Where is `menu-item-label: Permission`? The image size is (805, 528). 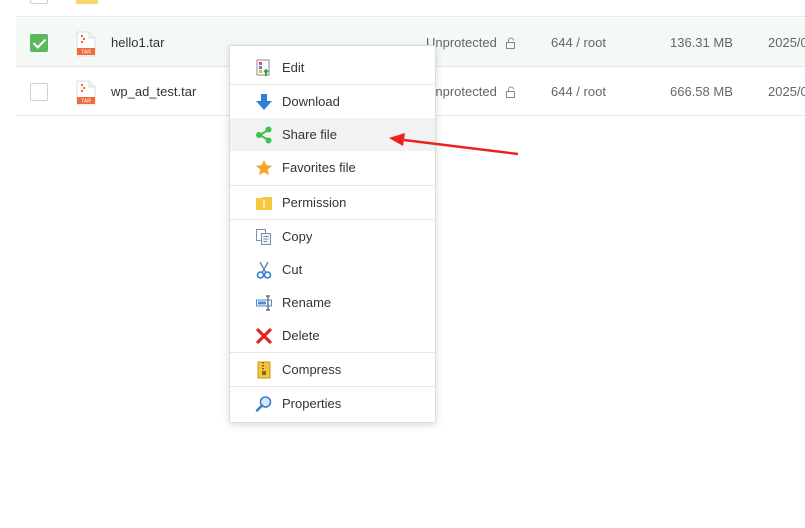 menu-item-label: Permission is located at coordinates (314, 202).